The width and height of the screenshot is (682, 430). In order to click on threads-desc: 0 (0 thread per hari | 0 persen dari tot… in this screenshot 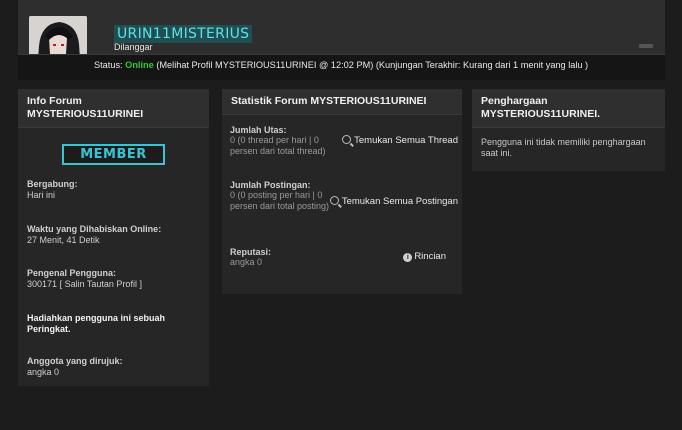, I will do `click(278, 145)`.